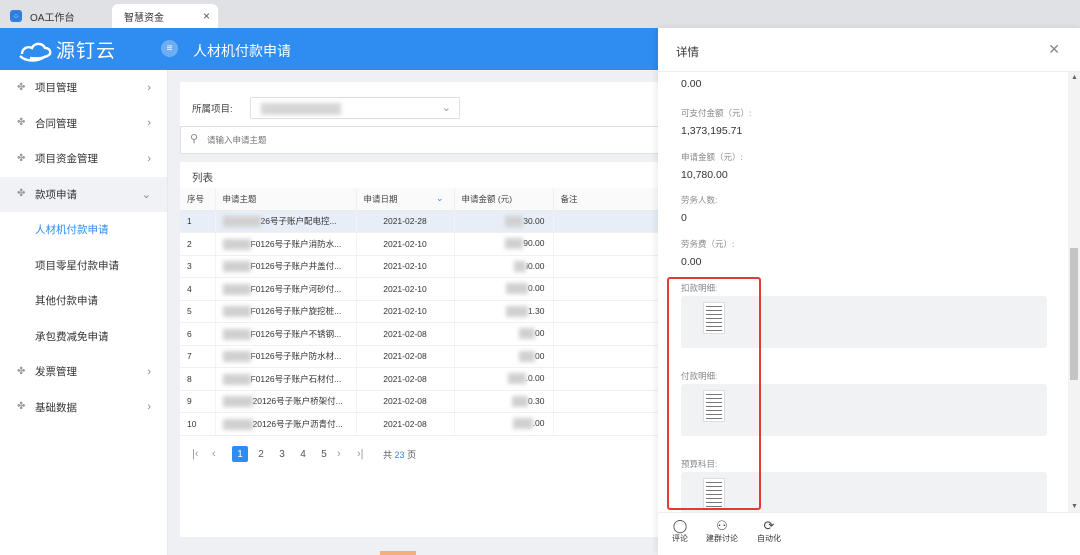  I want to click on browser-tab-label: OA工作台, so click(52, 18).